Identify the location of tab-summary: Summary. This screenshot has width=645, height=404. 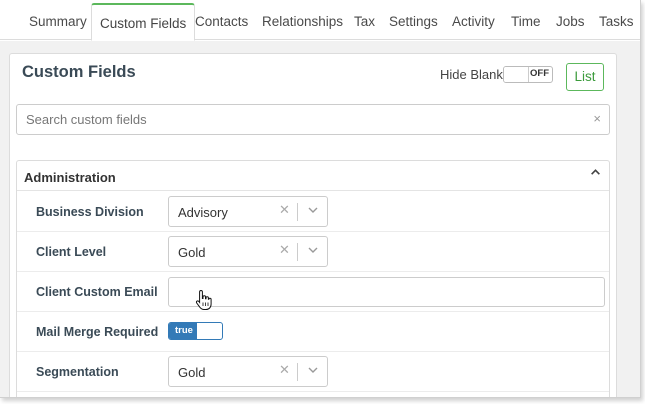
(58, 22).